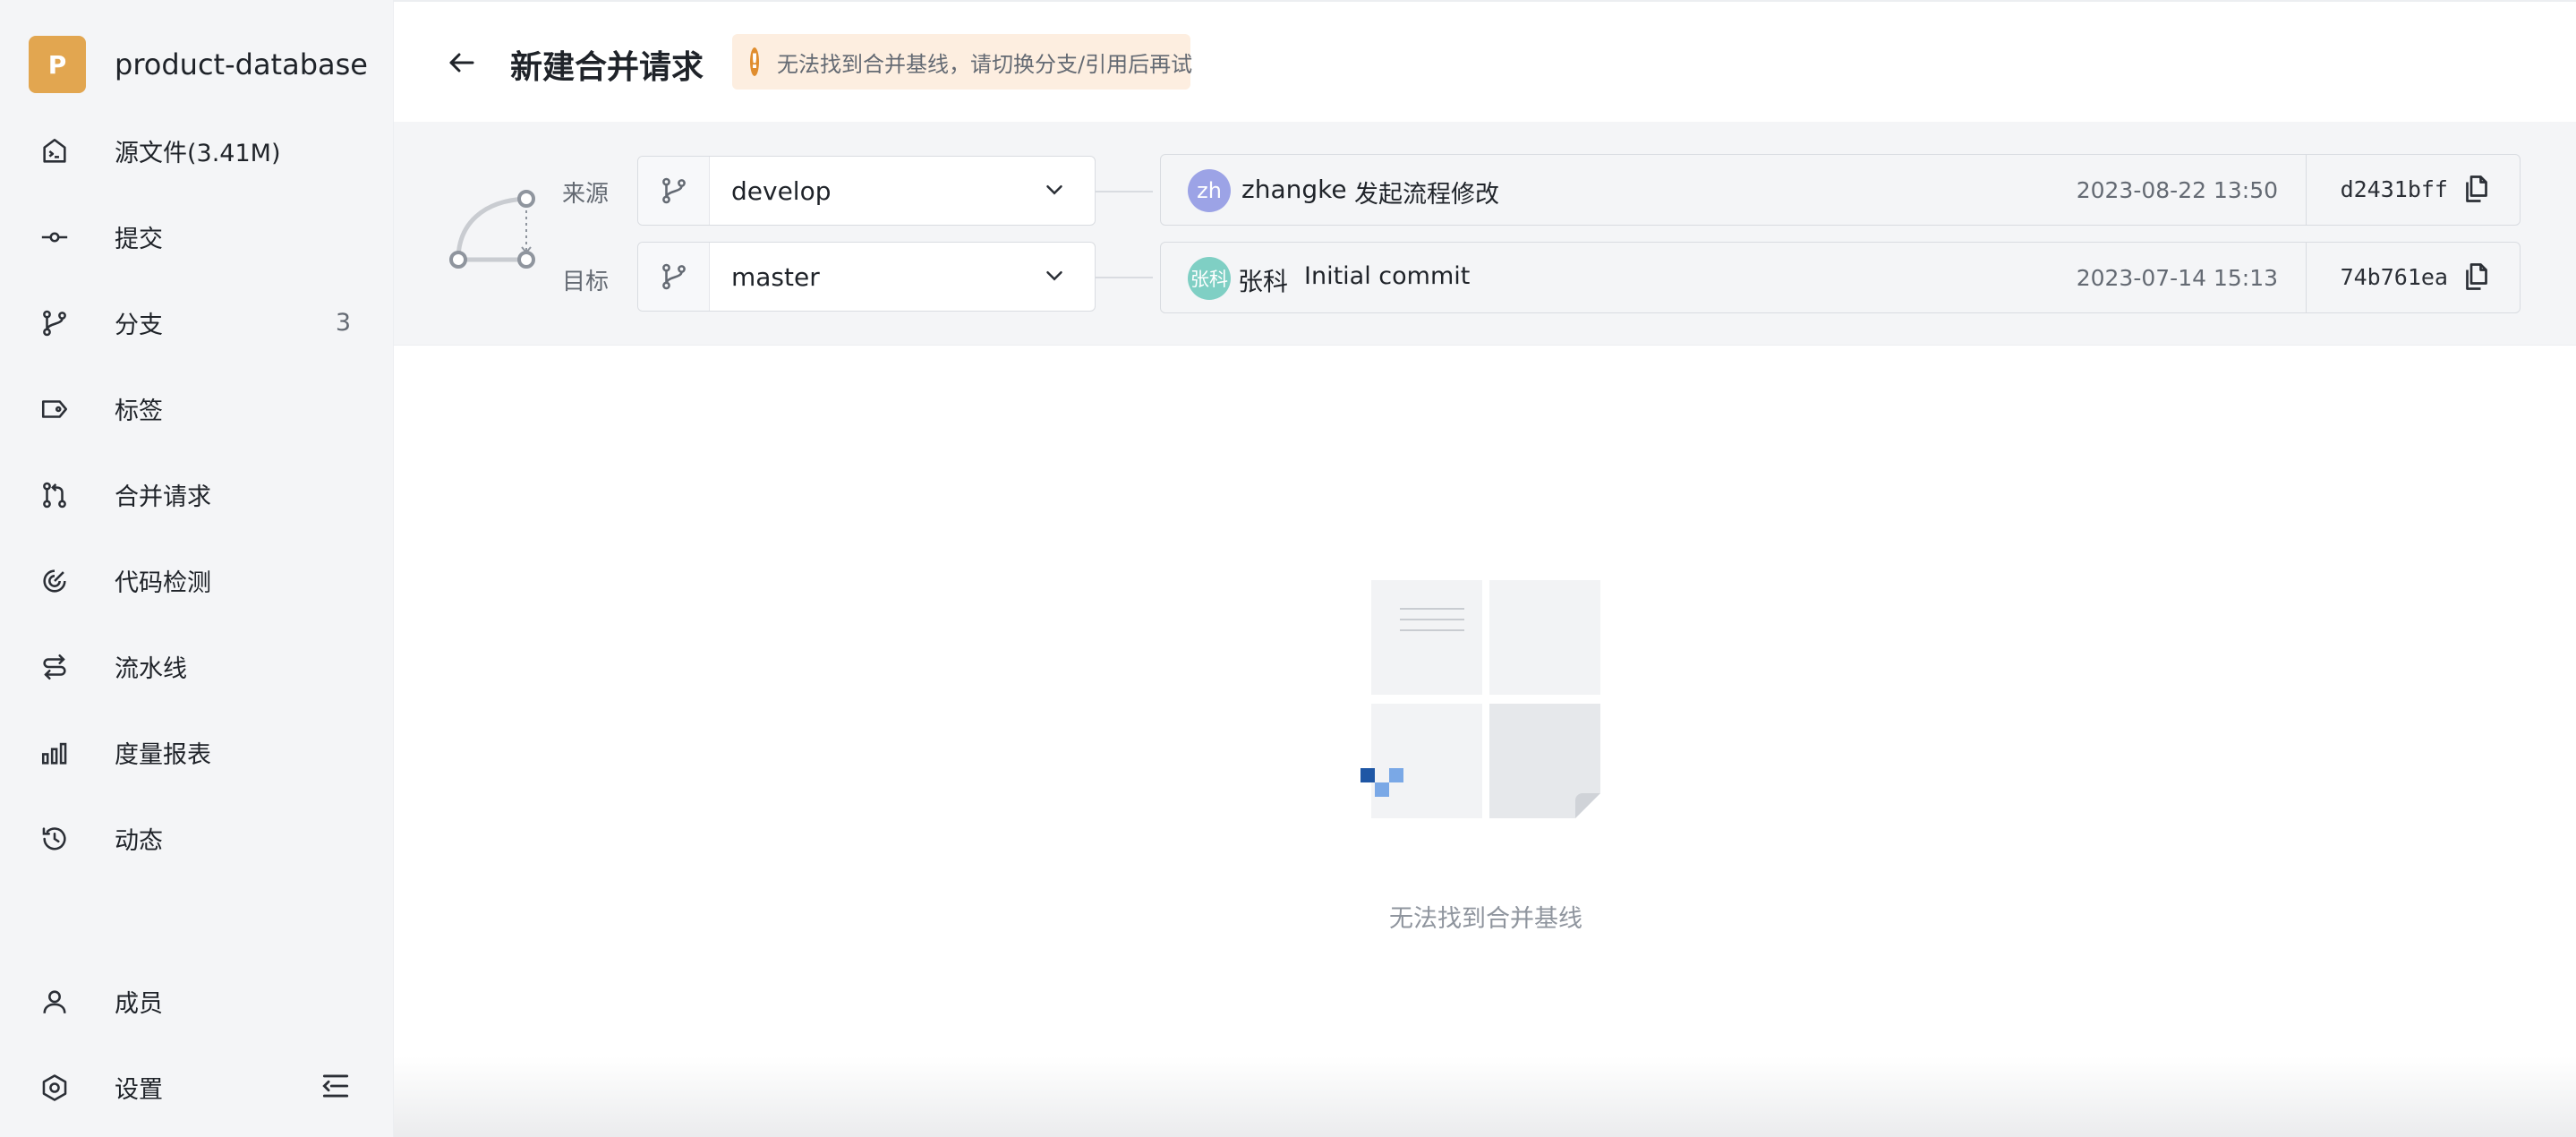  I want to click on sidebar-item-label: 流水线, so click(151, 668).